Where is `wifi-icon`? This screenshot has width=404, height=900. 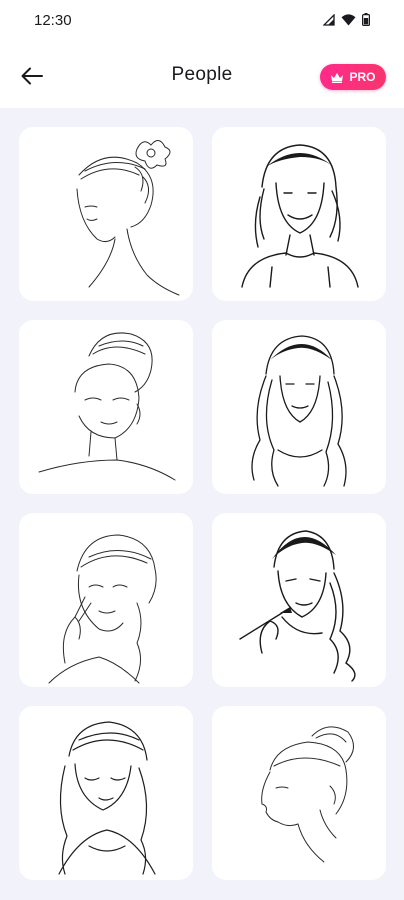 wifi-icon is located at coordinates (348, 19).